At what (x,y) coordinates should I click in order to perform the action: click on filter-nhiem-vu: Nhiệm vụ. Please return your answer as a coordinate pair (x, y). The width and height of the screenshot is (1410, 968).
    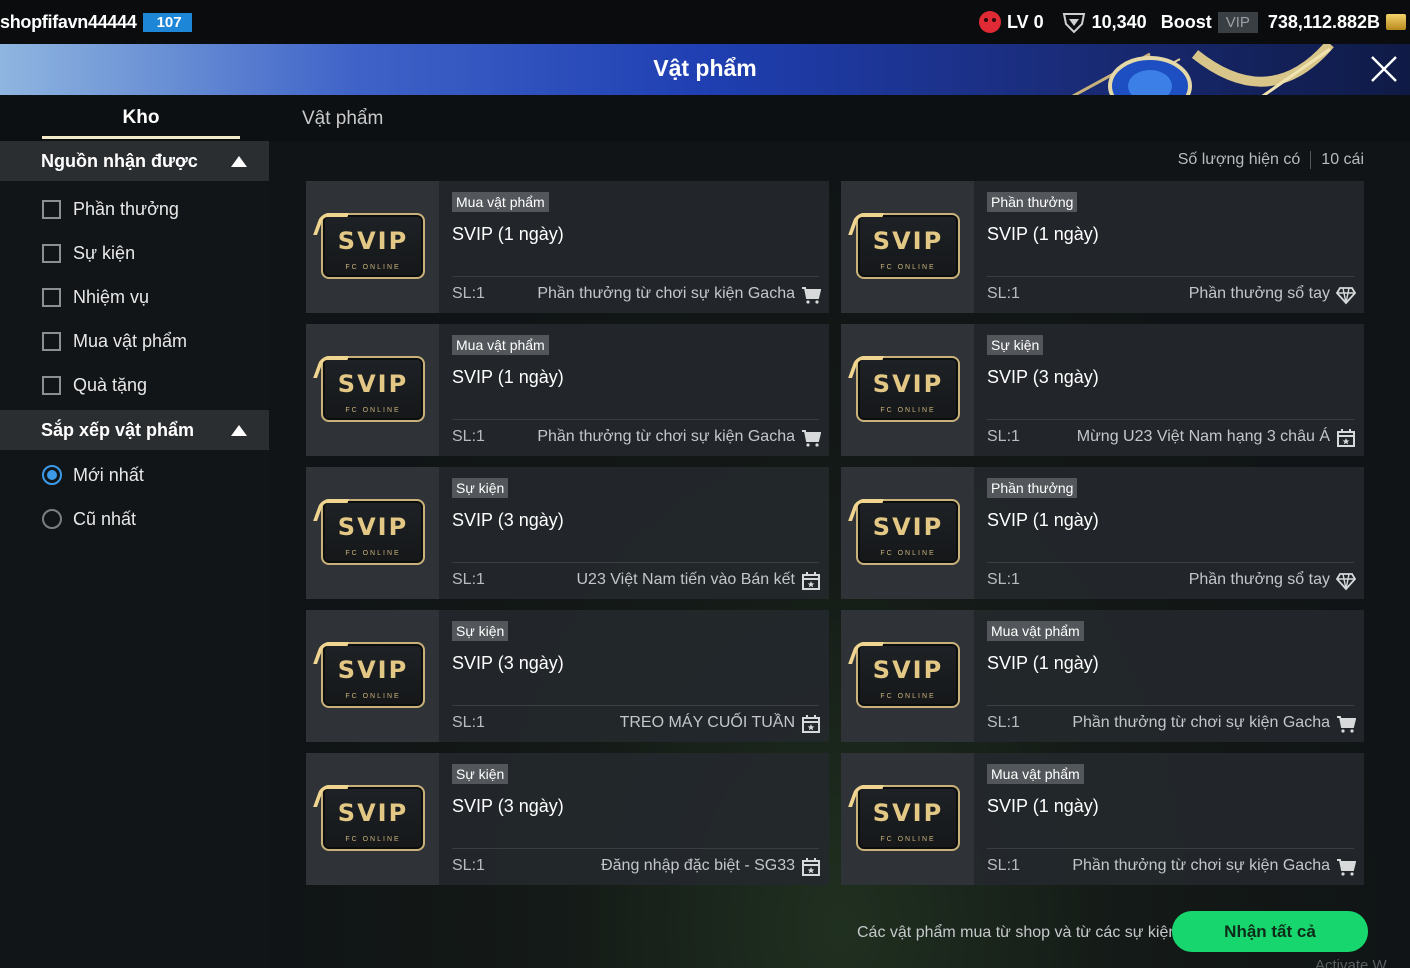
    Looking at the image, I should click on (134, 297).